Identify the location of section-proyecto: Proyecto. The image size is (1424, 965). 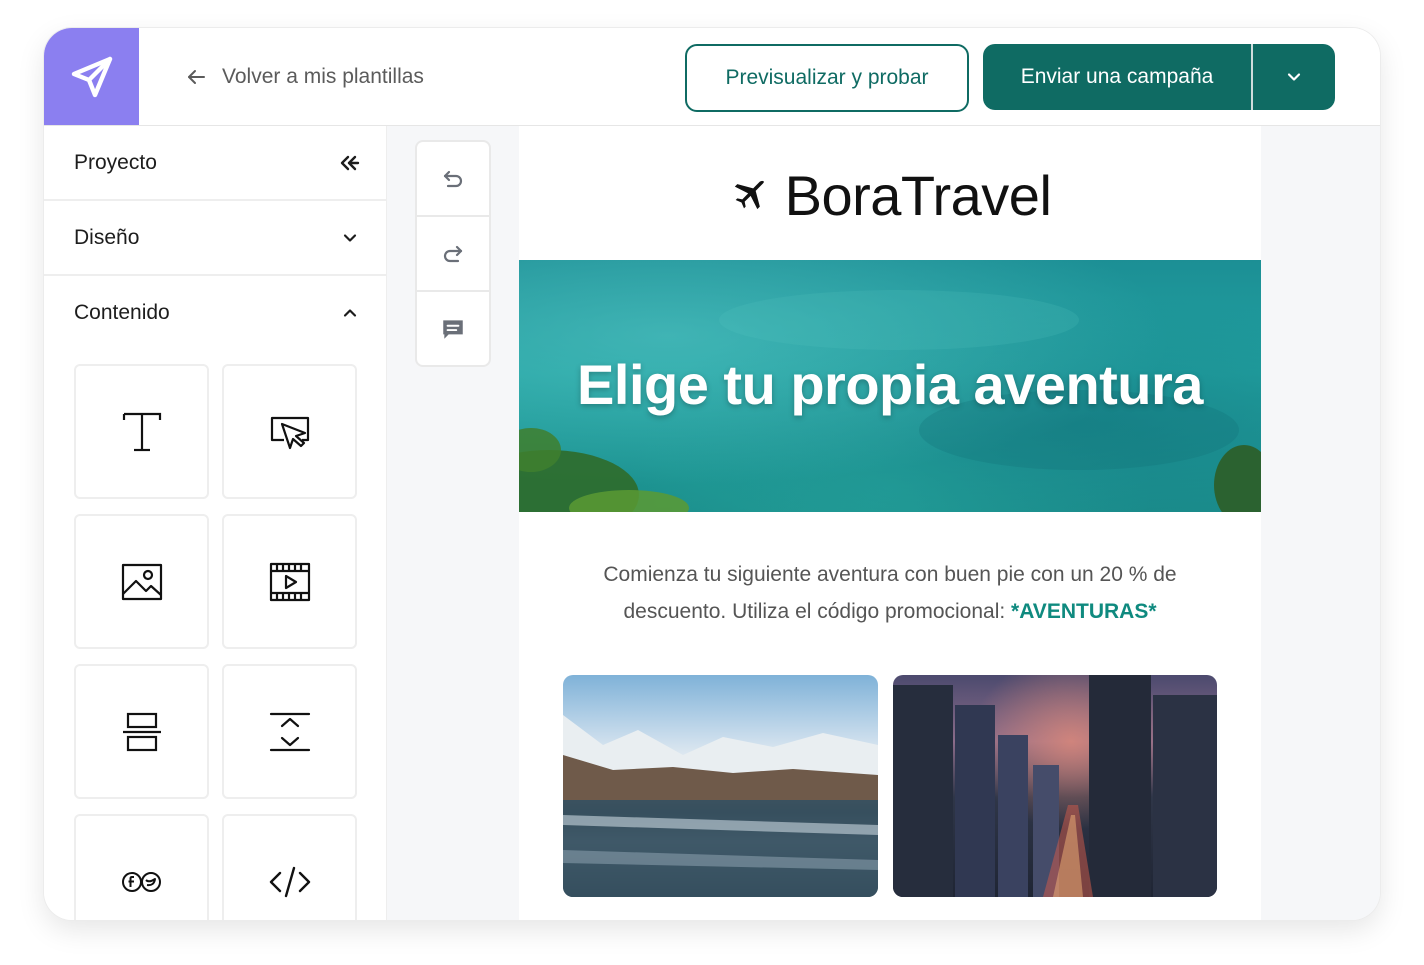
(215, 163).